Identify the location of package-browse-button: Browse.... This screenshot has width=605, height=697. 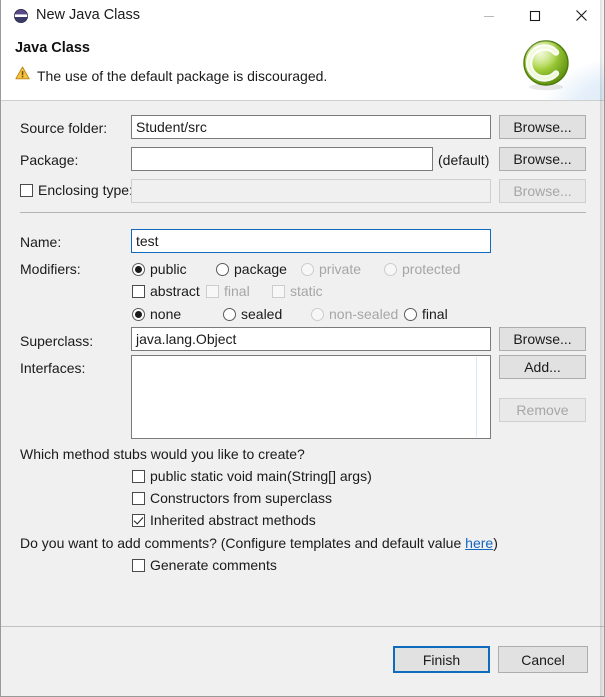
(542, 159).